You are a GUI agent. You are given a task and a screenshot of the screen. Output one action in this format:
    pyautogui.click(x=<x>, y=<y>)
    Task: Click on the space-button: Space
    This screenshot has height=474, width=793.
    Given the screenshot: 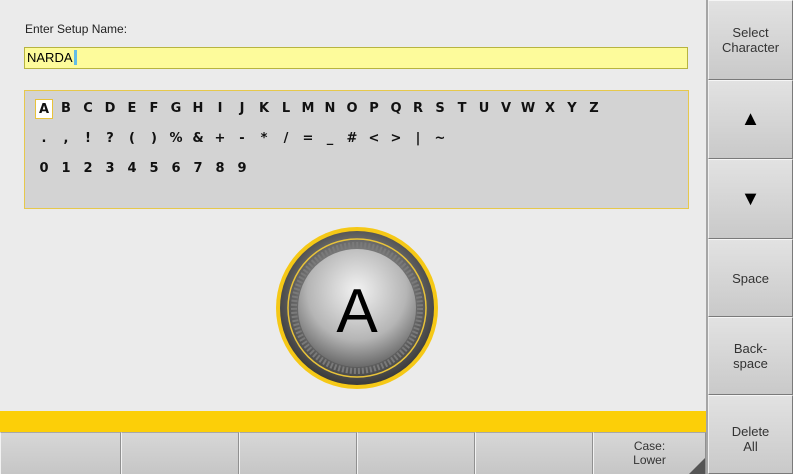 What is the action you would take?
    pyautogui.click(x=750, y=278)
    